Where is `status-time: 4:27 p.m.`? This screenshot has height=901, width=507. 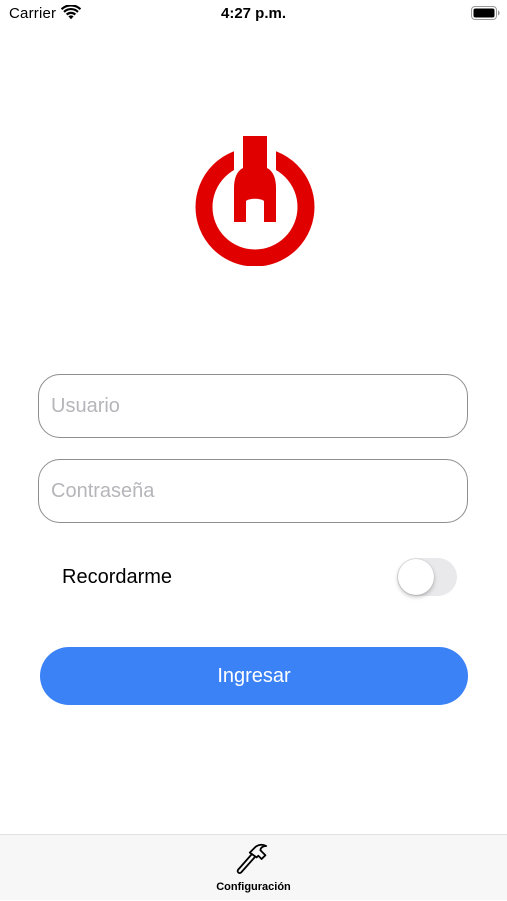 status-time: 4:27 p.m. is located at coordinates (253, 13).